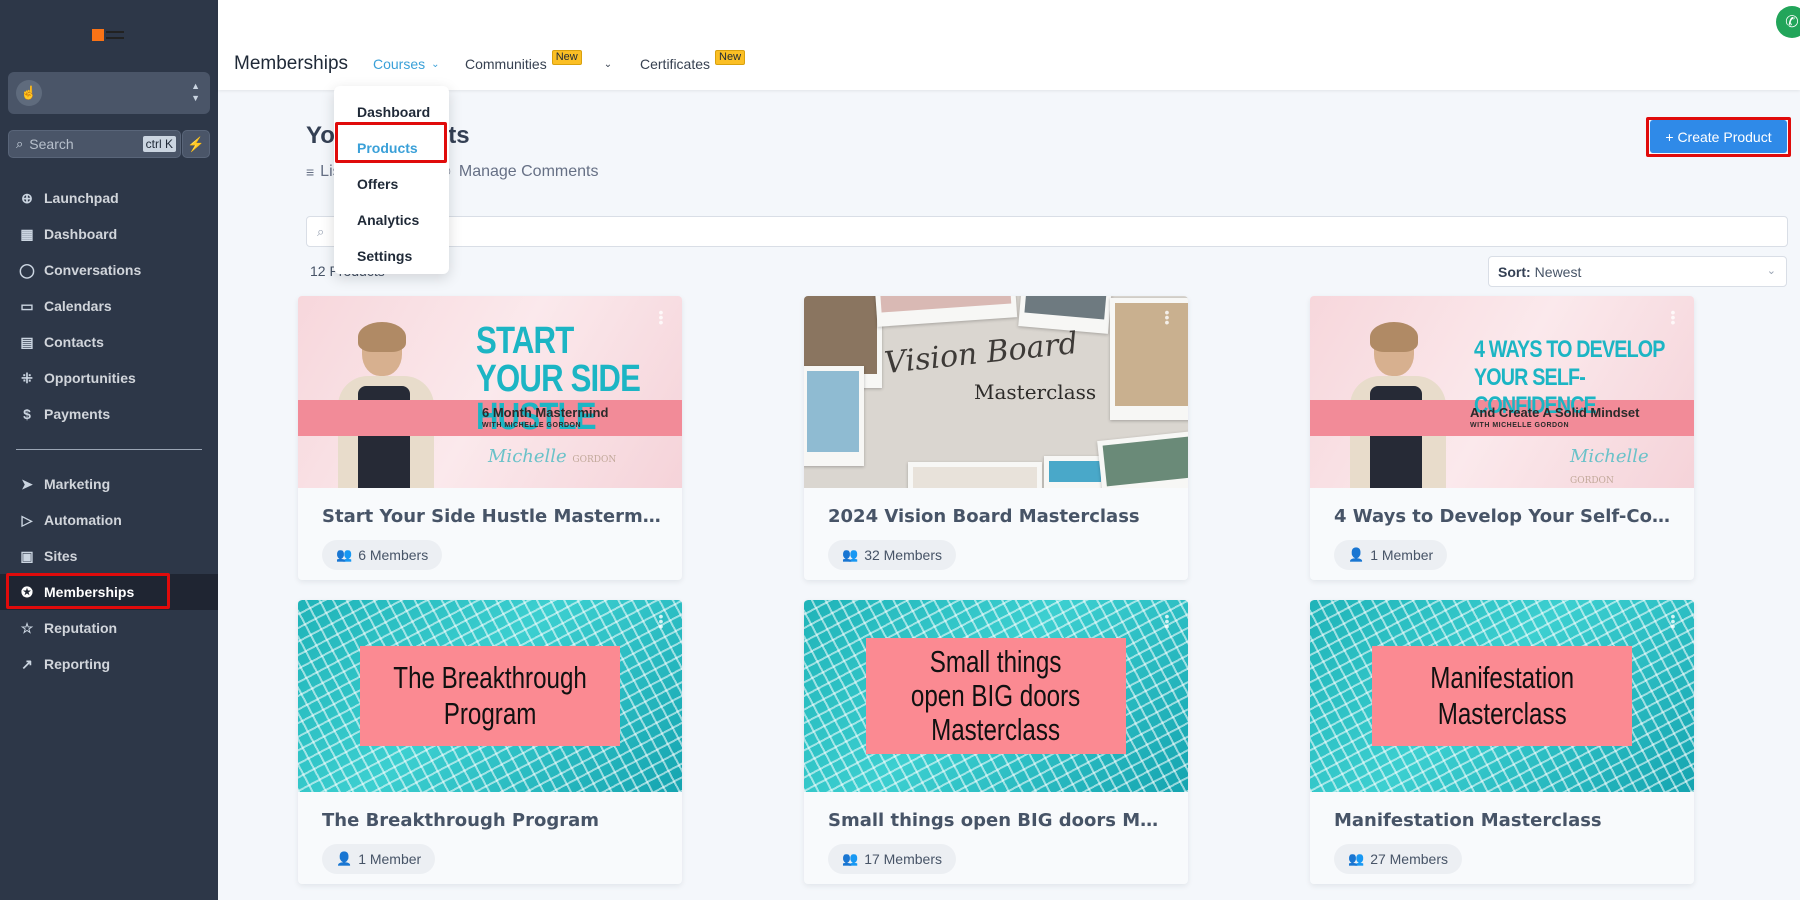 This screenshot has width=1800, height=900. Describe the element at coordinates (545, 412) in the screenshot. I see `thumbnail-subline: 6 Month Mastermind` at that location.